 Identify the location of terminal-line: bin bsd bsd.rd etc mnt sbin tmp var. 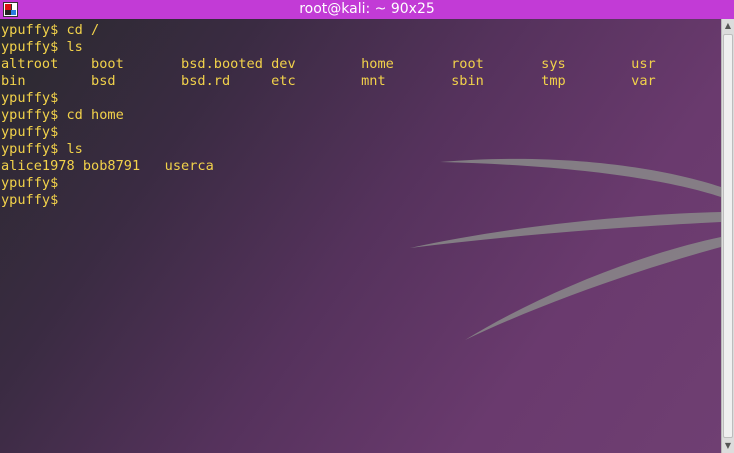
(328, 81).